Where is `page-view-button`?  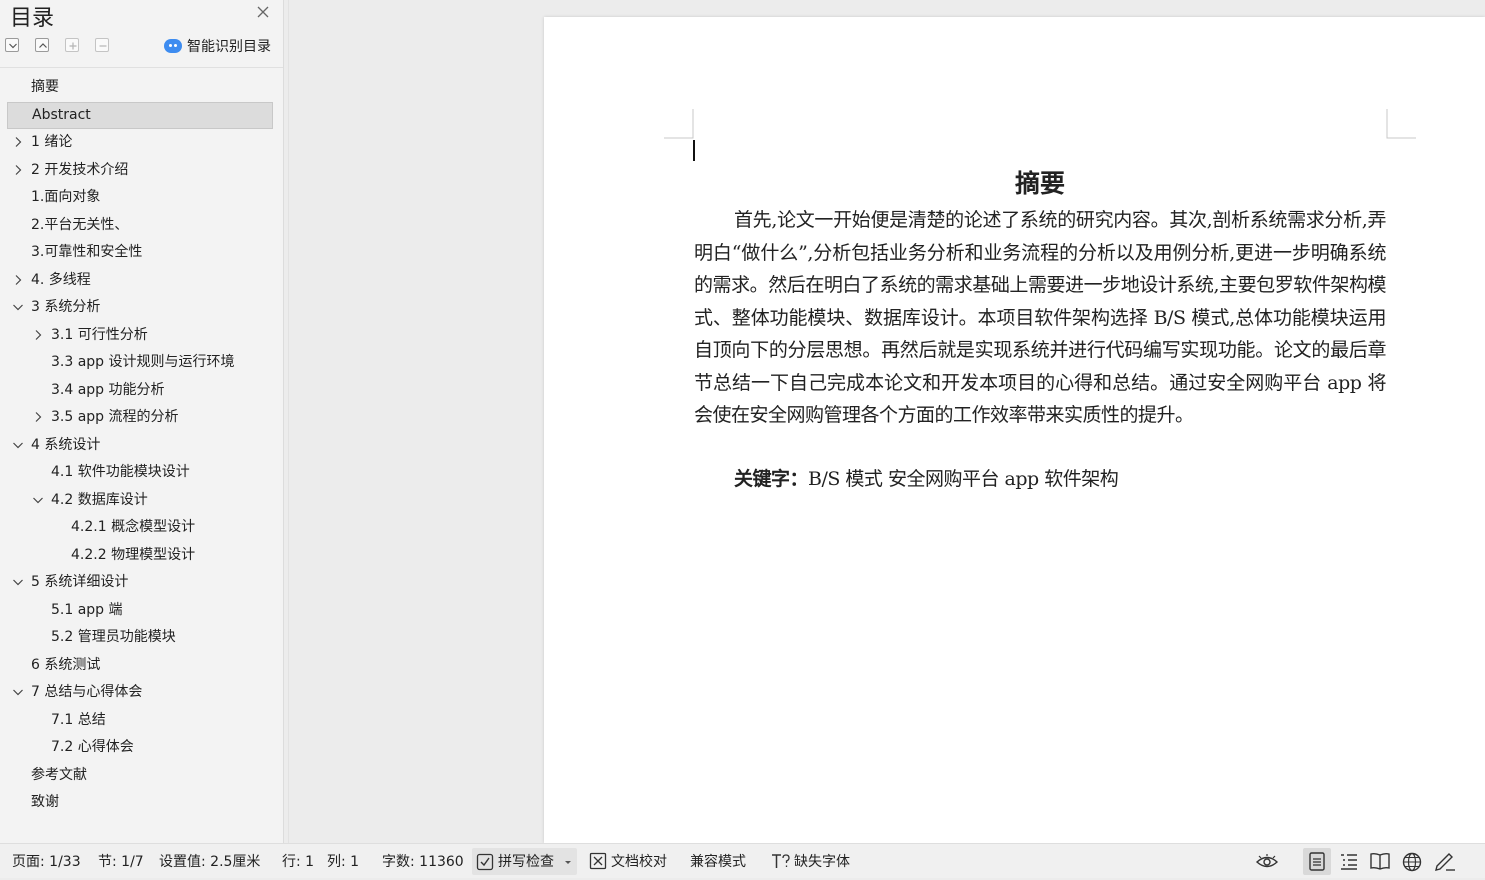 page-view-button is located at coordinates (1317, 861).